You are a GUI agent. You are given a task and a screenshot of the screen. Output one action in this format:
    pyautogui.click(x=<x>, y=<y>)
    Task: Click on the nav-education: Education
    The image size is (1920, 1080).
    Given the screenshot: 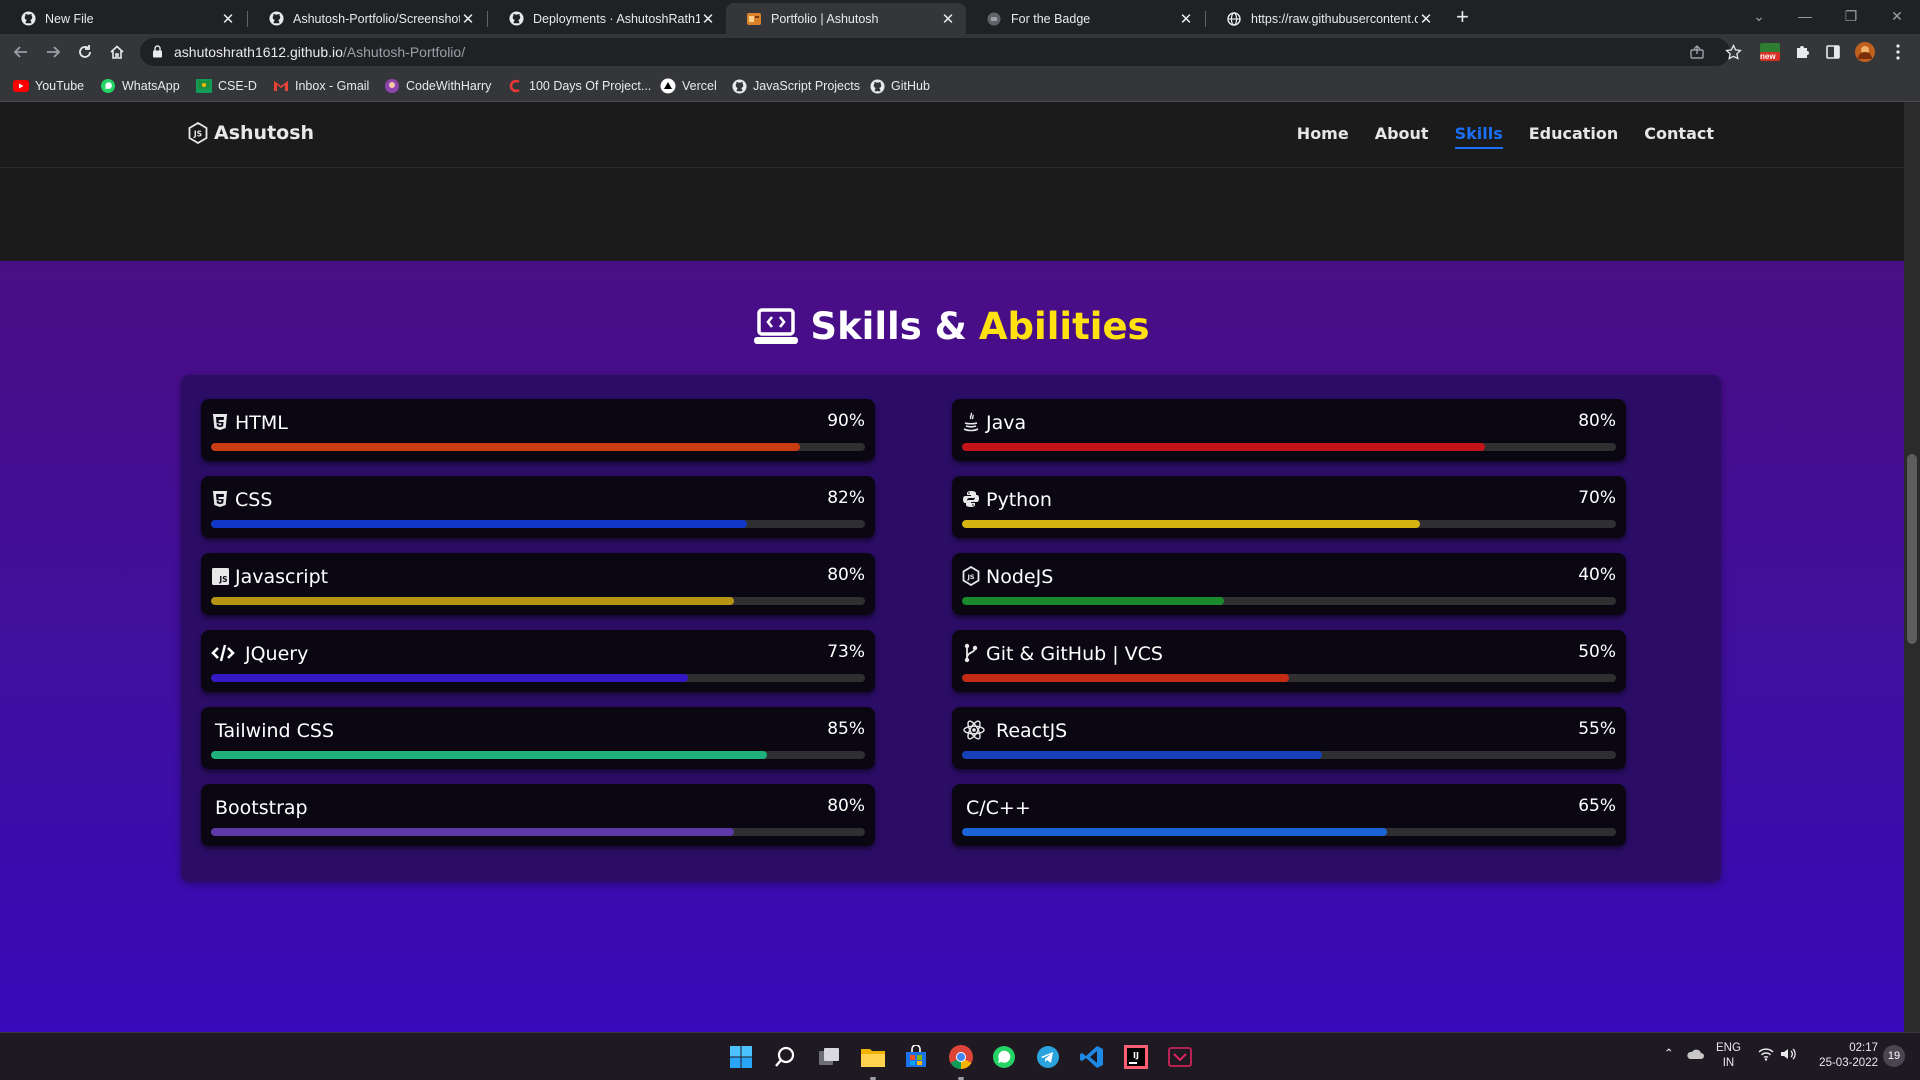 What is the action you would take?
    pyautogui.click(x=1574, y=133)
    